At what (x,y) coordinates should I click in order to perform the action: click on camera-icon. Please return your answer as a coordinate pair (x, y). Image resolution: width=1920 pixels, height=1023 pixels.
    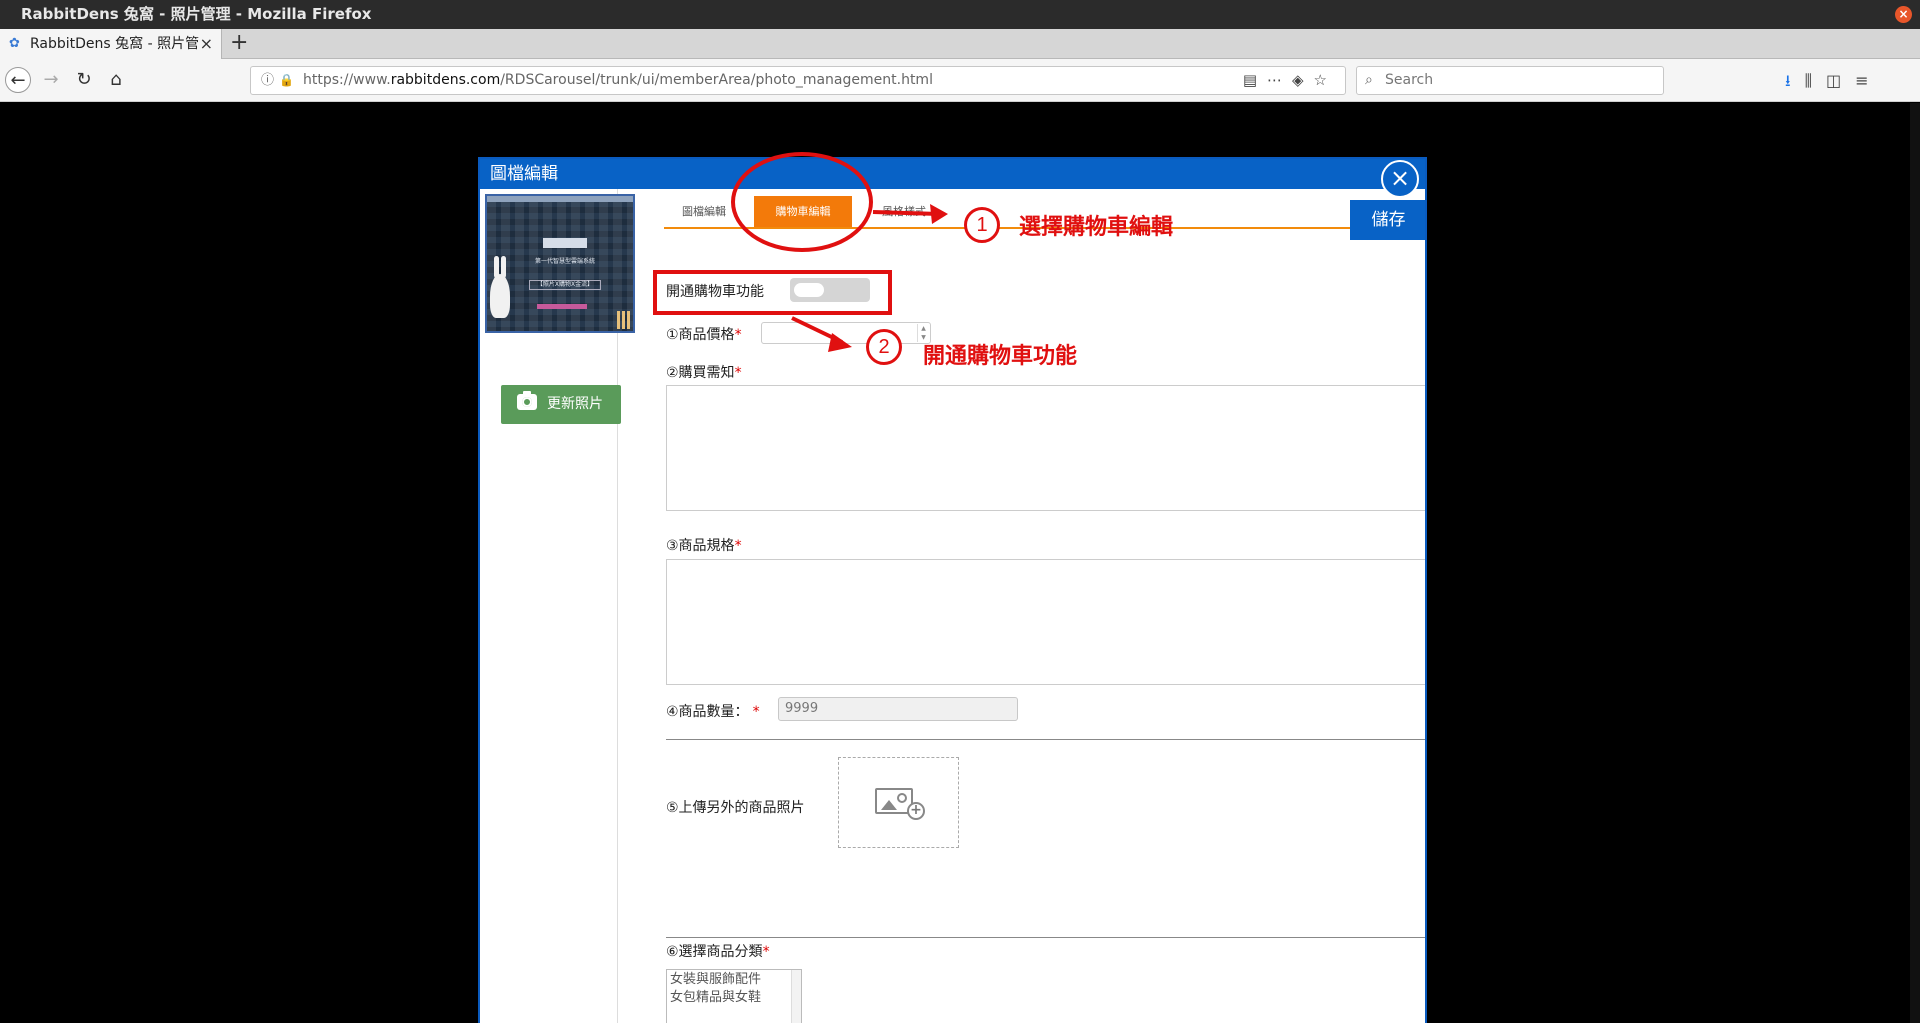
    Looking at the image, I should click on (527, 400).